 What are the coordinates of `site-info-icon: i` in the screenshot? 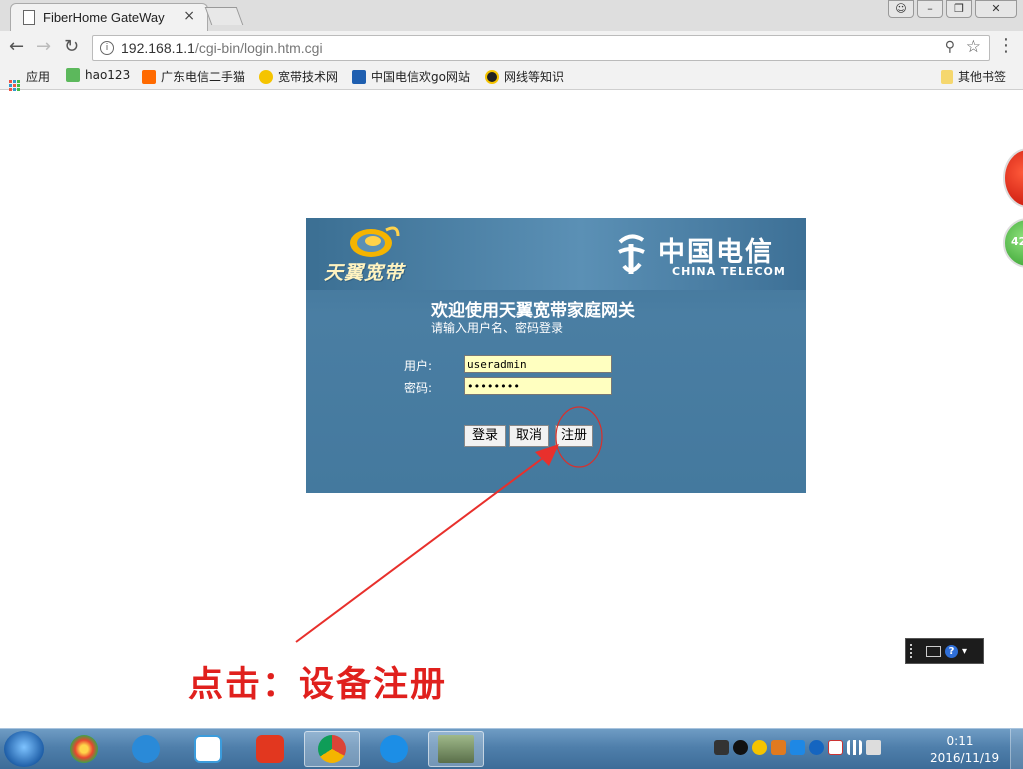 It's located at (107, 48).